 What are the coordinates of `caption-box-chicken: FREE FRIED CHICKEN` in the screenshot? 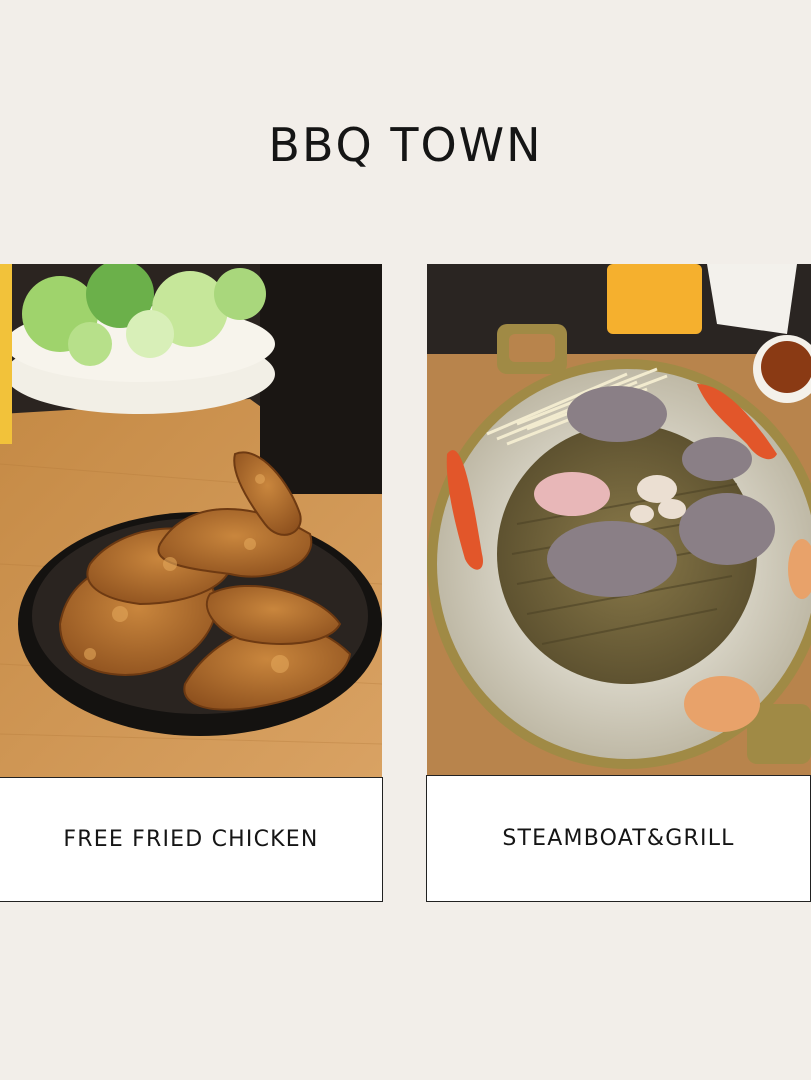 It's located at (191, 839).